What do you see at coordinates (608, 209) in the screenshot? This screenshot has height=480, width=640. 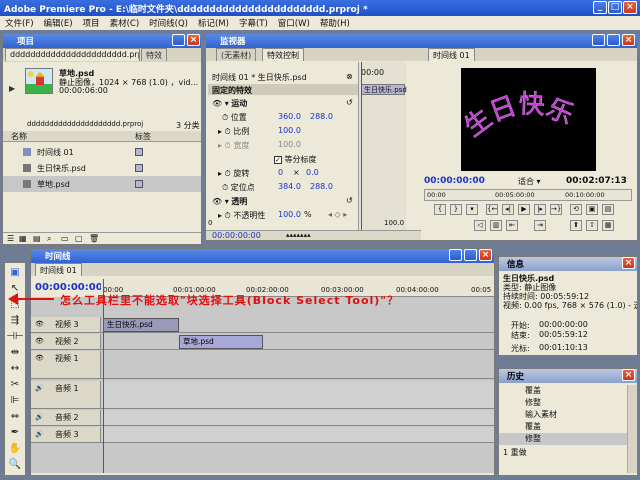 I see `output-icon: ▤` at bounding box center [608, 209].